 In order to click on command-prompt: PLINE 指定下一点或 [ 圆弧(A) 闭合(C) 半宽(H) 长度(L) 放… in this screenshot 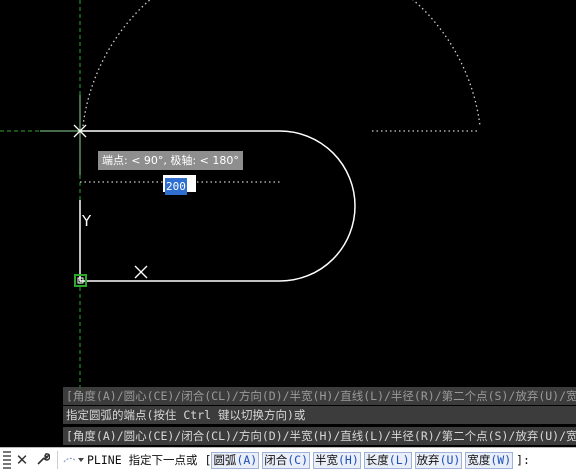, I will do `click(308, 460)`.